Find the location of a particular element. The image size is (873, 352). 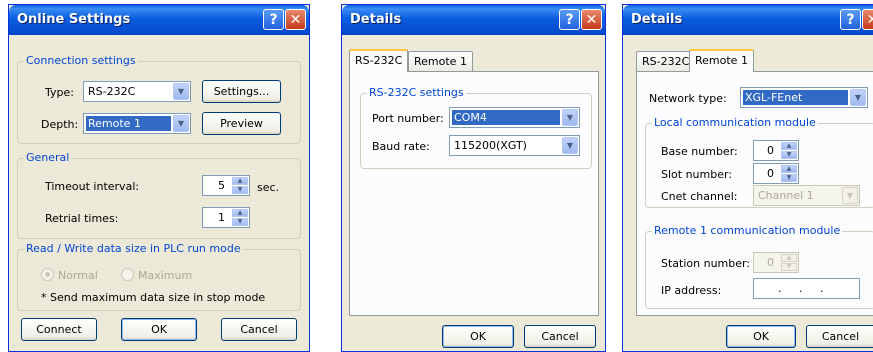

retrial-stepper: 1 ▲ ▼ is located at coordinates (226, 217).